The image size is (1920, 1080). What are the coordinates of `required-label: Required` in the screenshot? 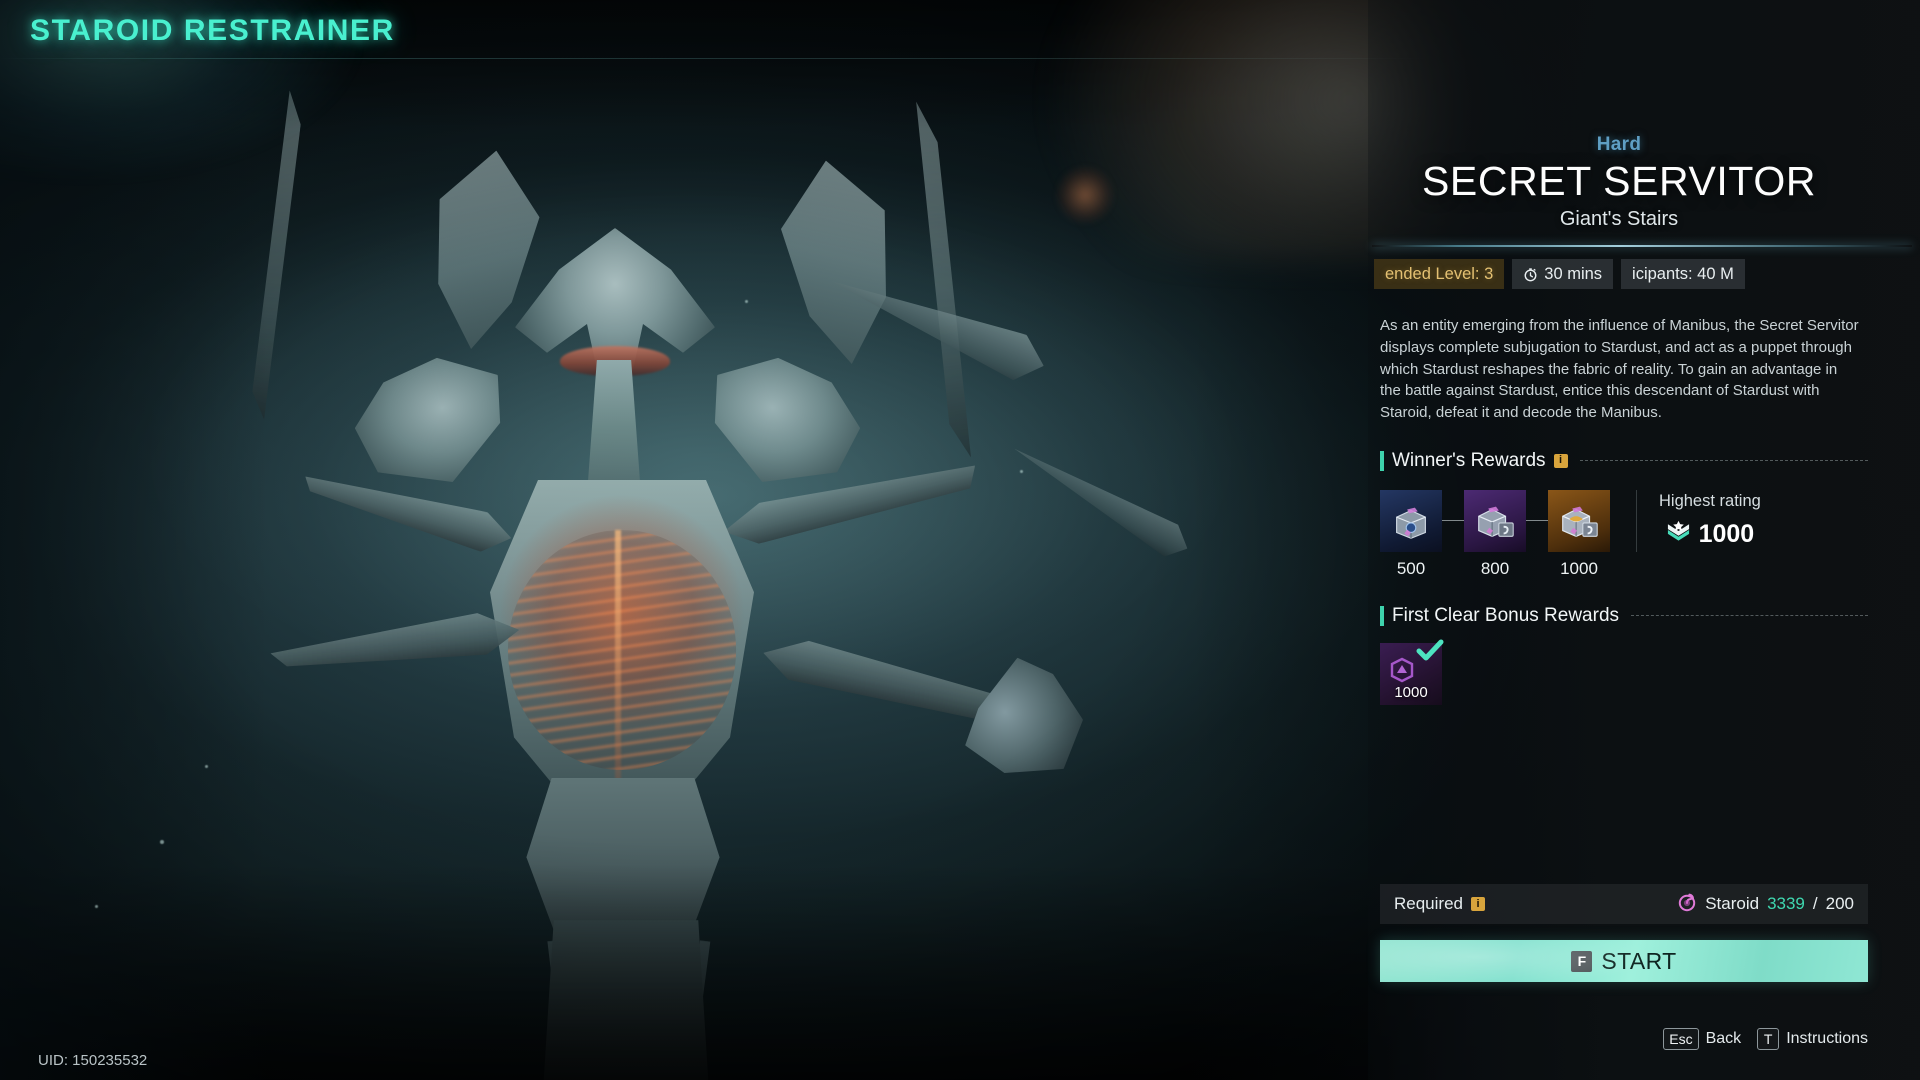 It's located at (1428, 903).